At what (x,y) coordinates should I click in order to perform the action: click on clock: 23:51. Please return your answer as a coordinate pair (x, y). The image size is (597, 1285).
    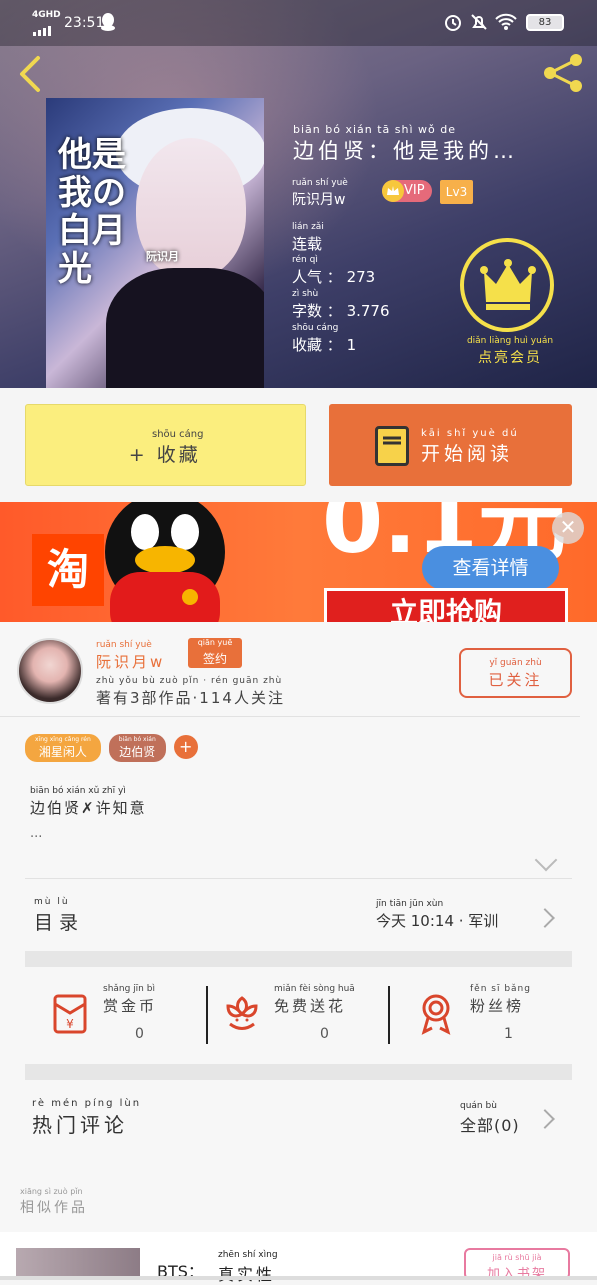
    Looking at the image, I should click on (84, 23).